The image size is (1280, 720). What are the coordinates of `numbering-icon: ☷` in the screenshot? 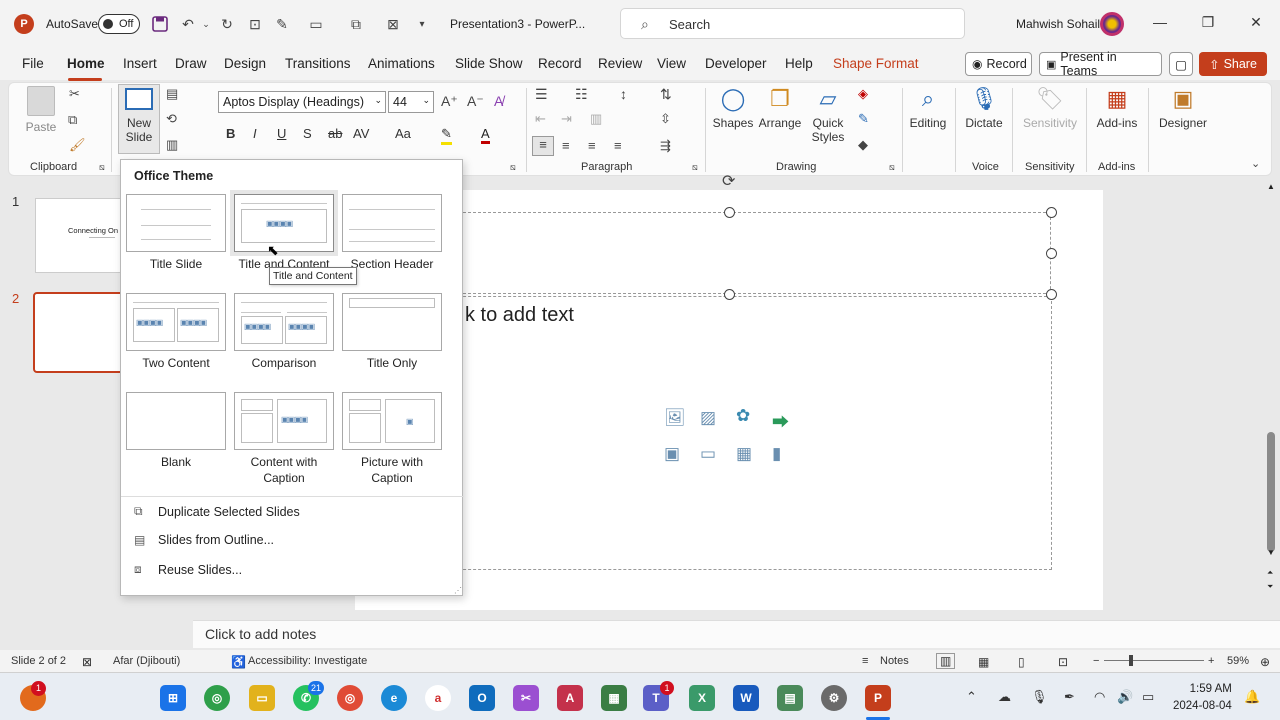 It's located at (581, 94).